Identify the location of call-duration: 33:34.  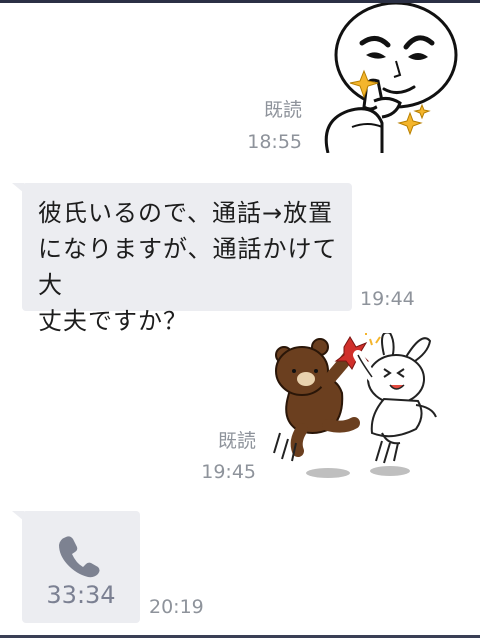
(81, 595).